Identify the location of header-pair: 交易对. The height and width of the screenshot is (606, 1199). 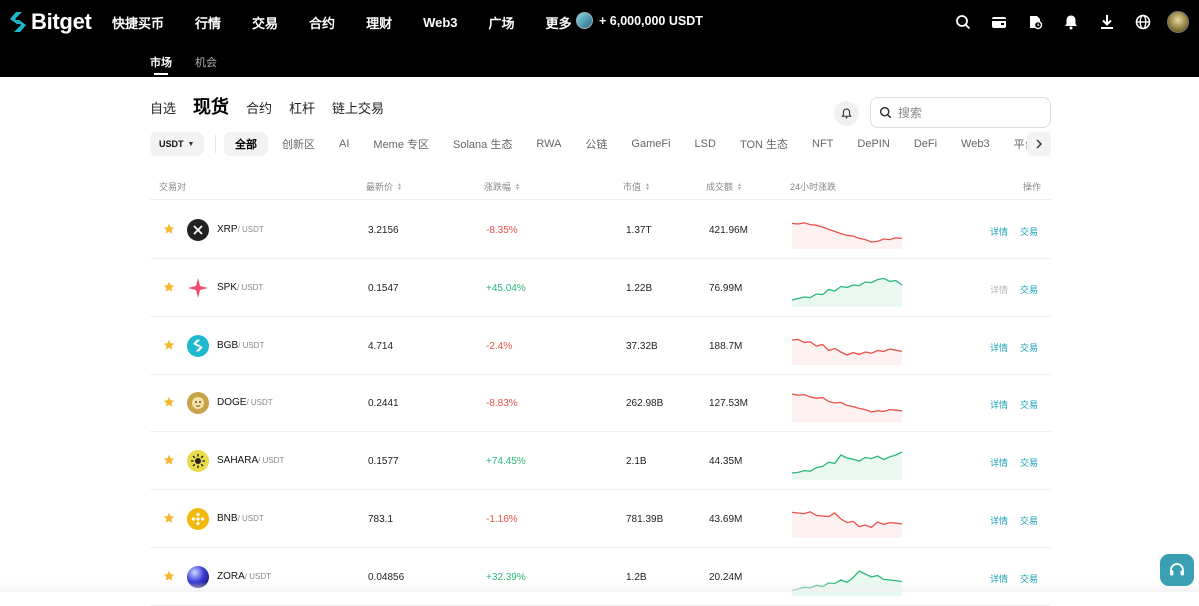
(173, 187).